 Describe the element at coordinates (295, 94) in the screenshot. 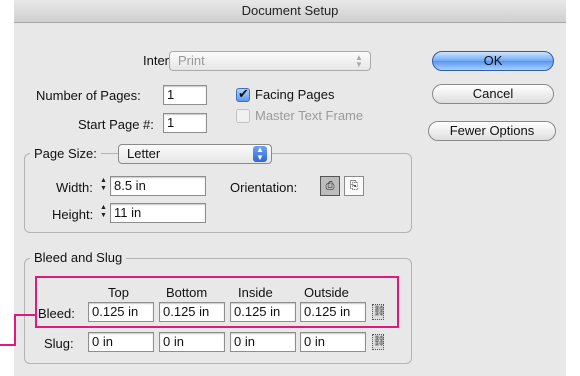

I see `facing-pages-label: Facing Pages` at that location.